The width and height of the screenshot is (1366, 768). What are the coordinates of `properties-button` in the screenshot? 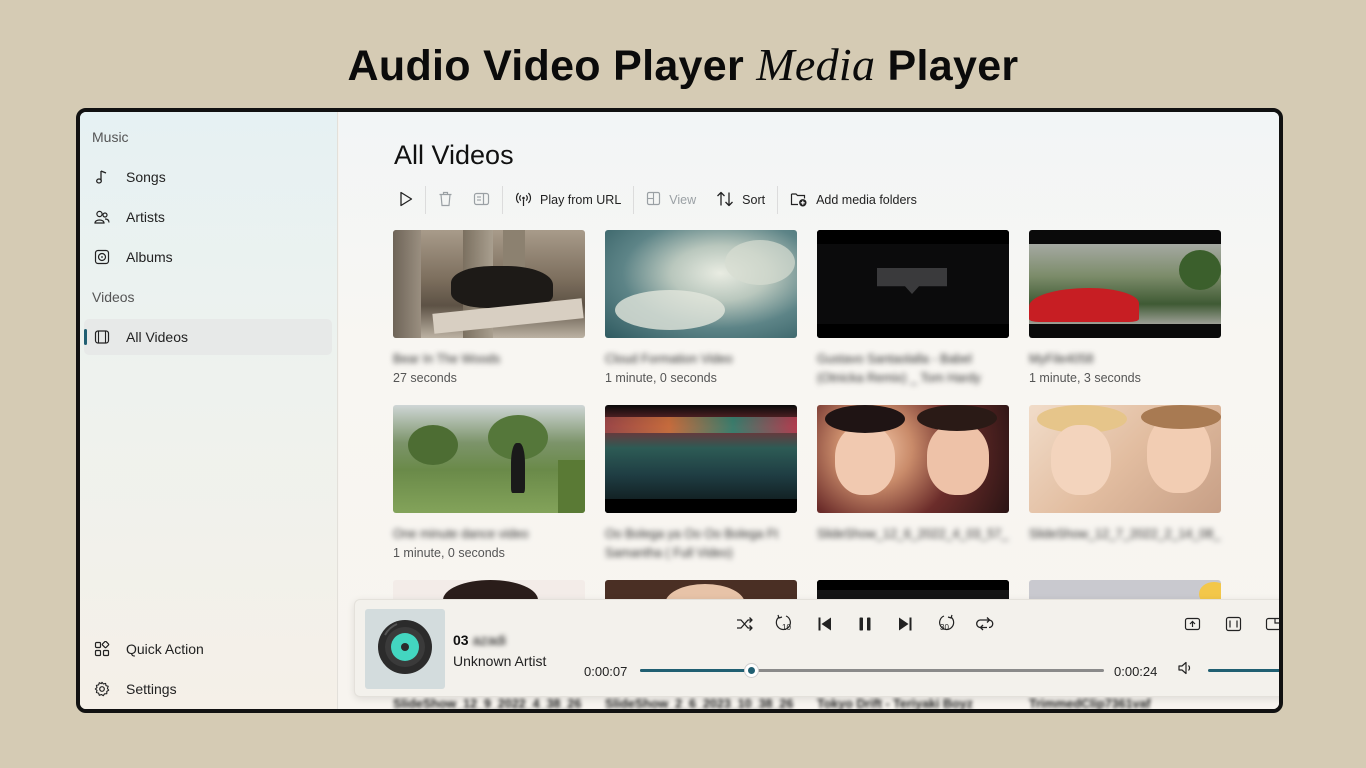 It's located at (481, 200).